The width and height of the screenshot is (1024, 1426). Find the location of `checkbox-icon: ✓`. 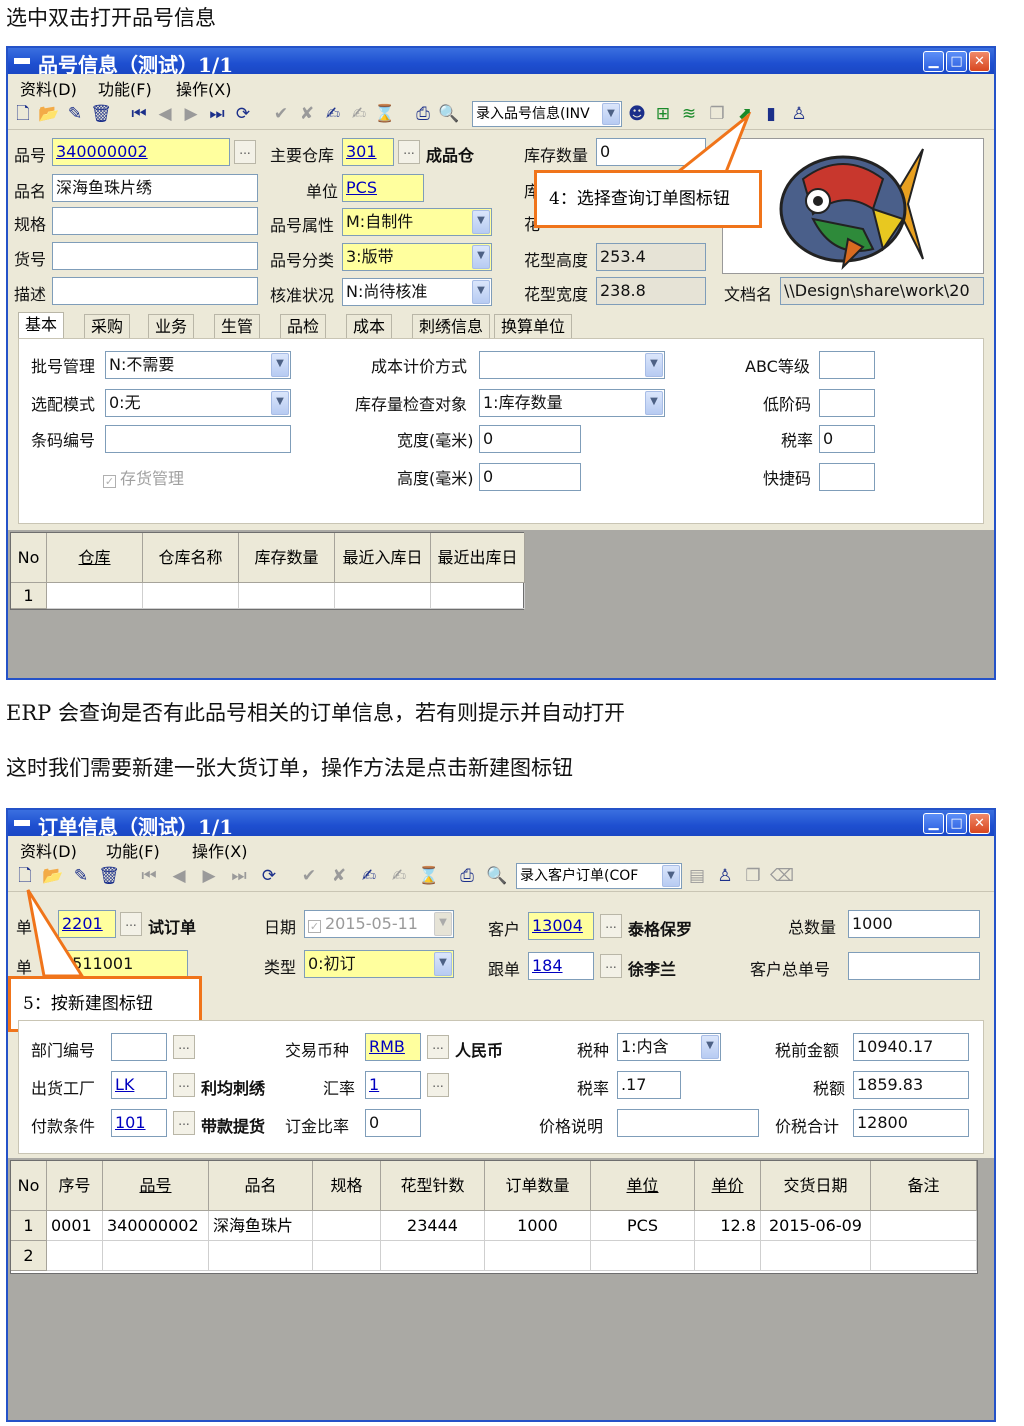

checkbox-icon: ✓ is located at coordinates (314, 926).